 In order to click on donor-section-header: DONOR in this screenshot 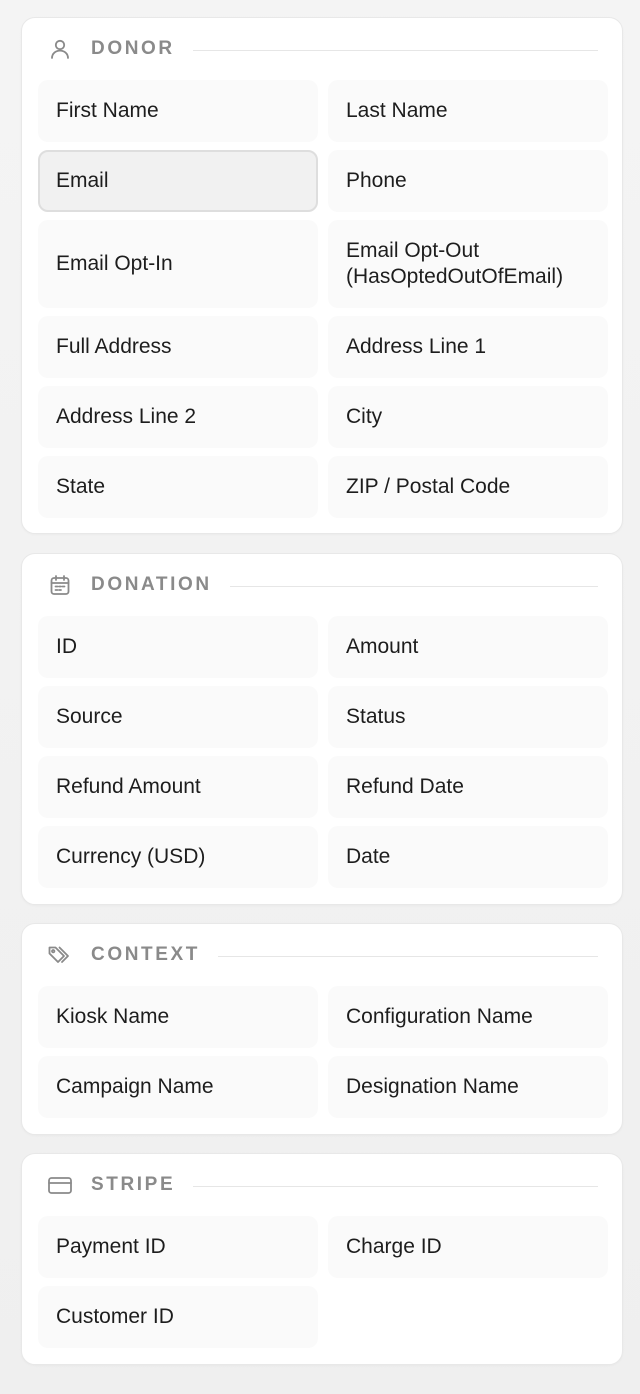, I will do `click(322, 49)`.